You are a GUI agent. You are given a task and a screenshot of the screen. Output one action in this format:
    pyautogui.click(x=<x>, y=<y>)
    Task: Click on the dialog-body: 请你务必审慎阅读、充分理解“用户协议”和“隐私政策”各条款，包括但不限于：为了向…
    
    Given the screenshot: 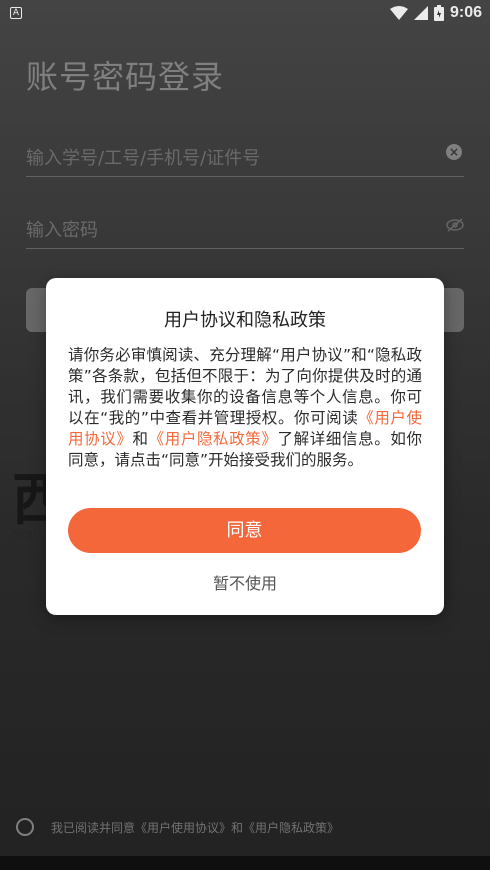 What is the action you would take?
    pyautogui.click(x=245, y=408)
    